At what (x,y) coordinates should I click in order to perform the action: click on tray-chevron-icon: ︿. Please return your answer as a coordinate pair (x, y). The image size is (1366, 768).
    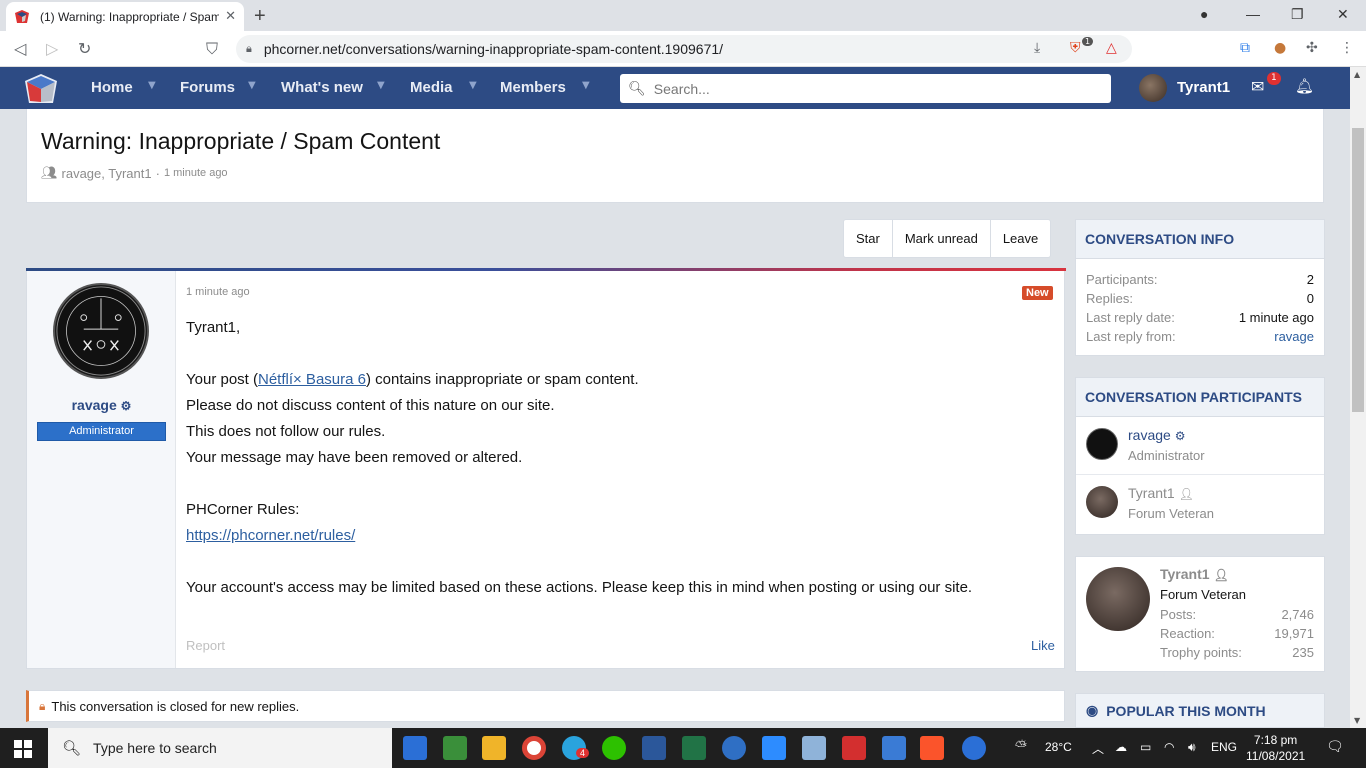
    Looking at the image, I should click on (1098, 748).